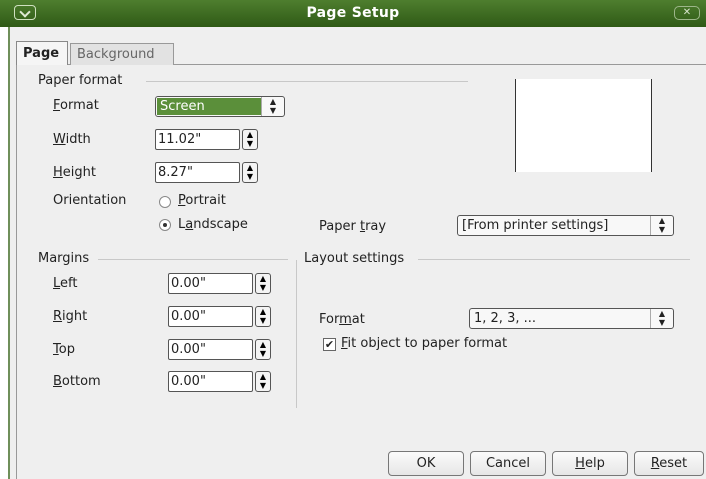 The width and height of the screenshot is (706, 479). What do you see at coordinates (687, 13) in the screenshot?
I see `close-icon: ✕` at bounding box center [687, 13].